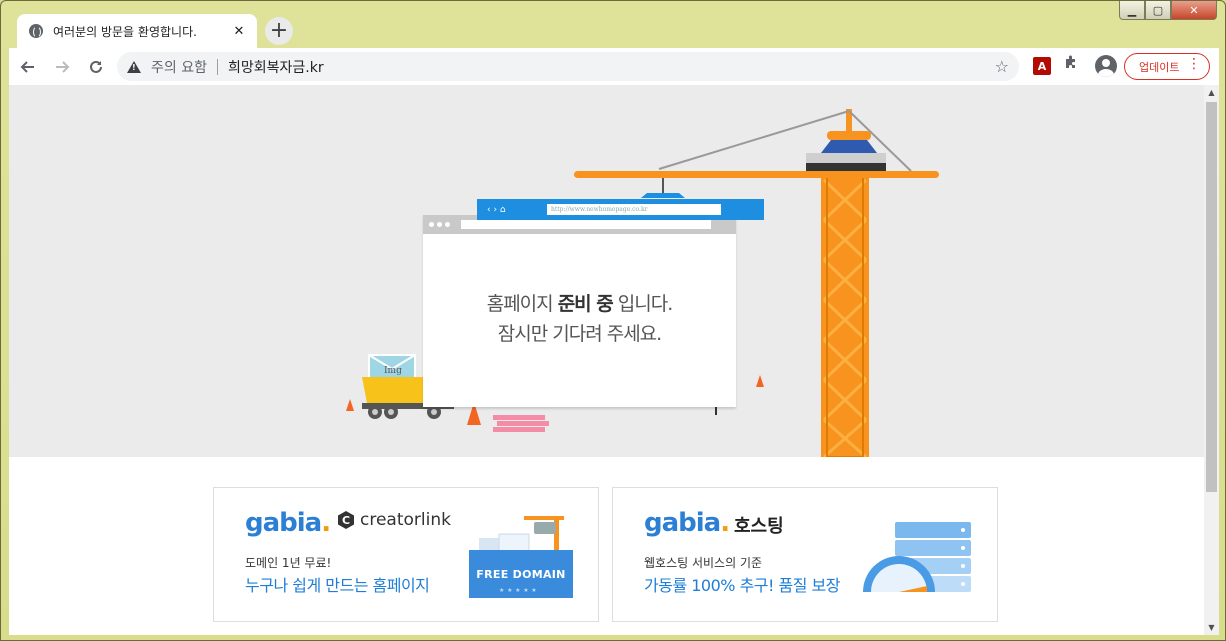 The height and width of the screenshot is (641, 1226). I want to click on url-text: 희망회복자금.kr, so click(276, 67).